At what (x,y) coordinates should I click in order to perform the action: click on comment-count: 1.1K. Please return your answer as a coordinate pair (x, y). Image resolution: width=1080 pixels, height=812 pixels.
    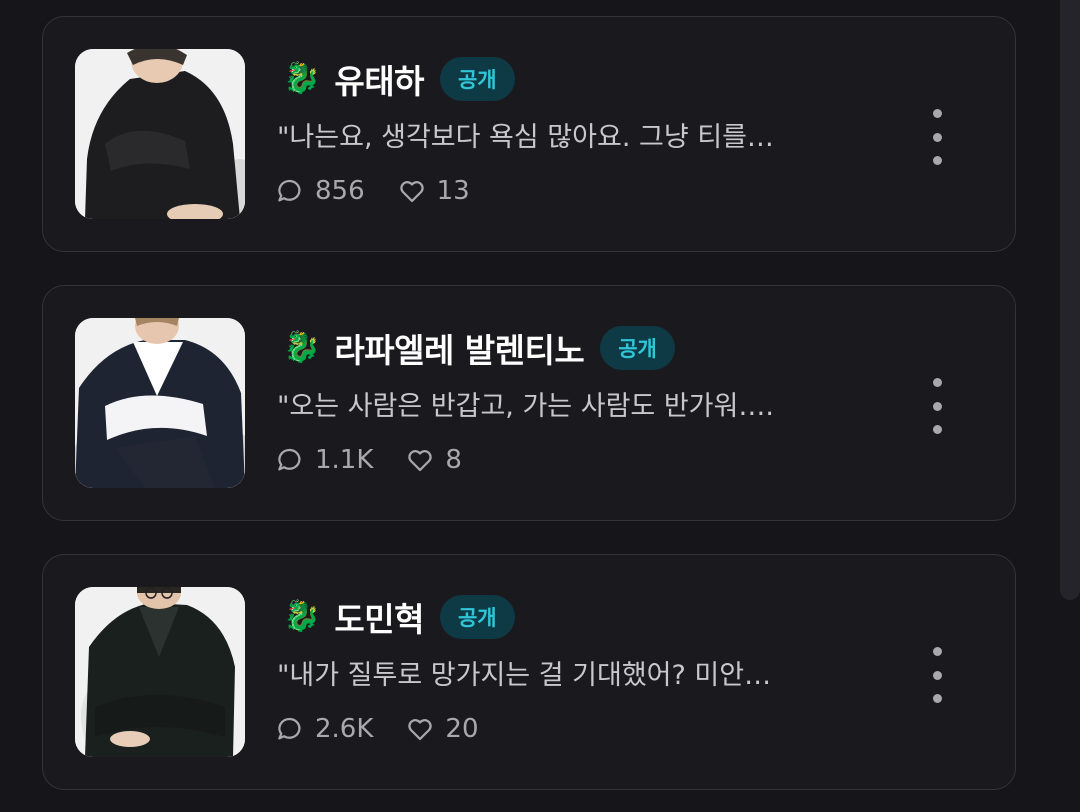
    Looking at the image, I should click on (344, 460).